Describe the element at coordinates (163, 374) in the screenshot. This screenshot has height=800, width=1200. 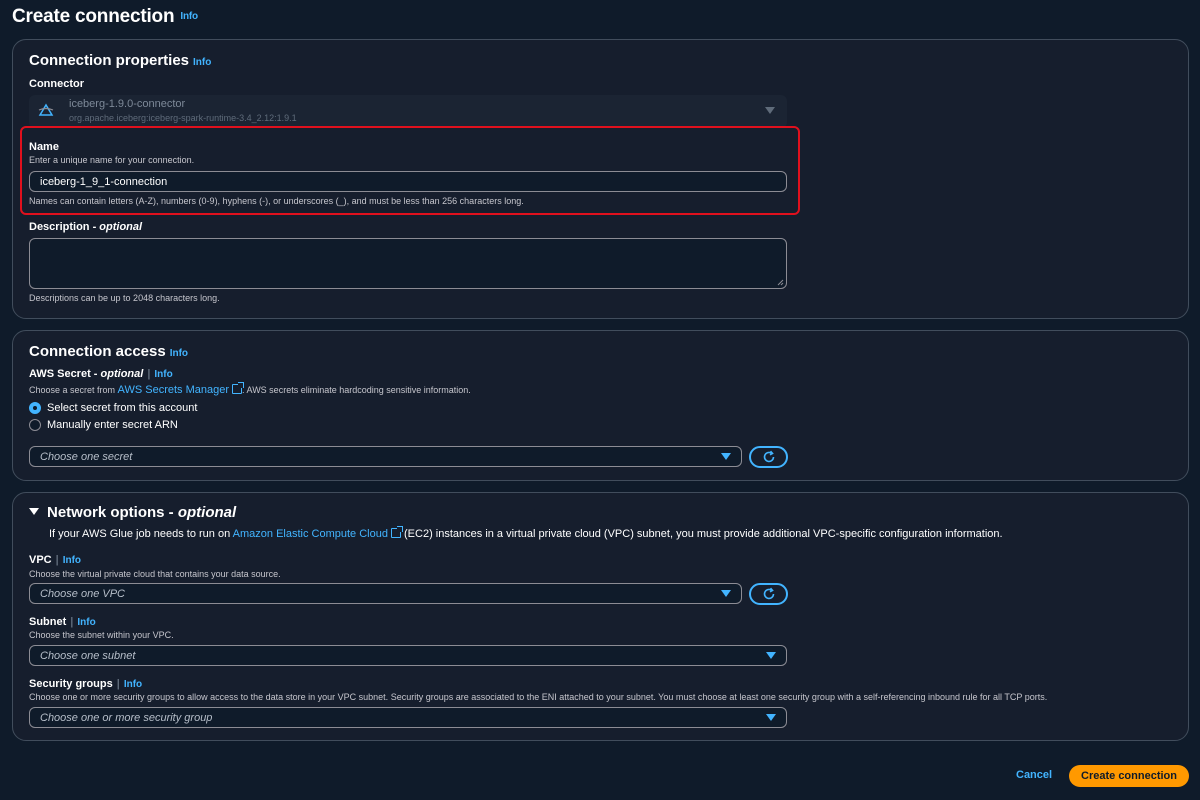
I see `aws-secret-info-link: Info` at that location.